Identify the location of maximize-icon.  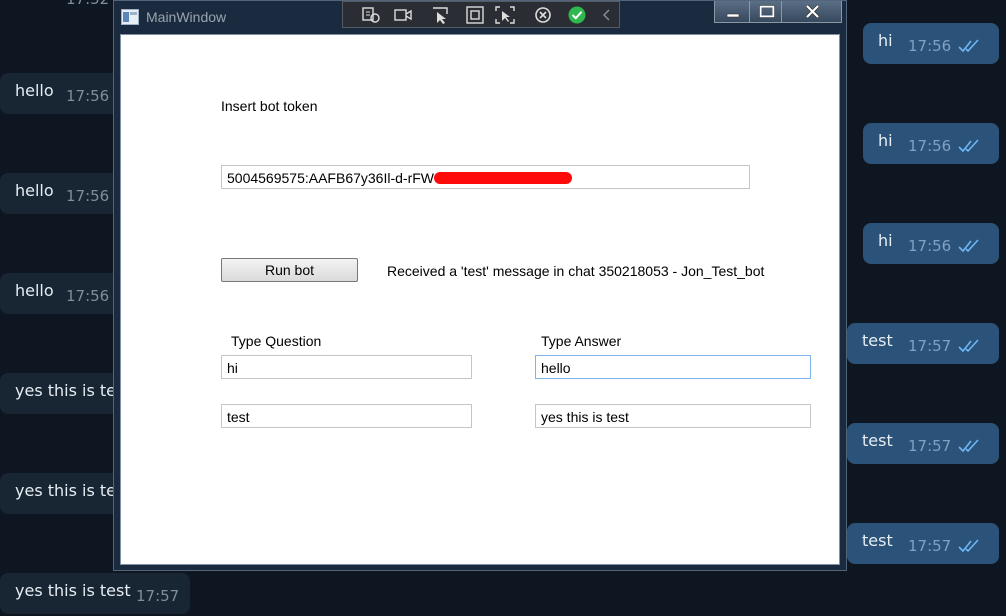
(767, 11).